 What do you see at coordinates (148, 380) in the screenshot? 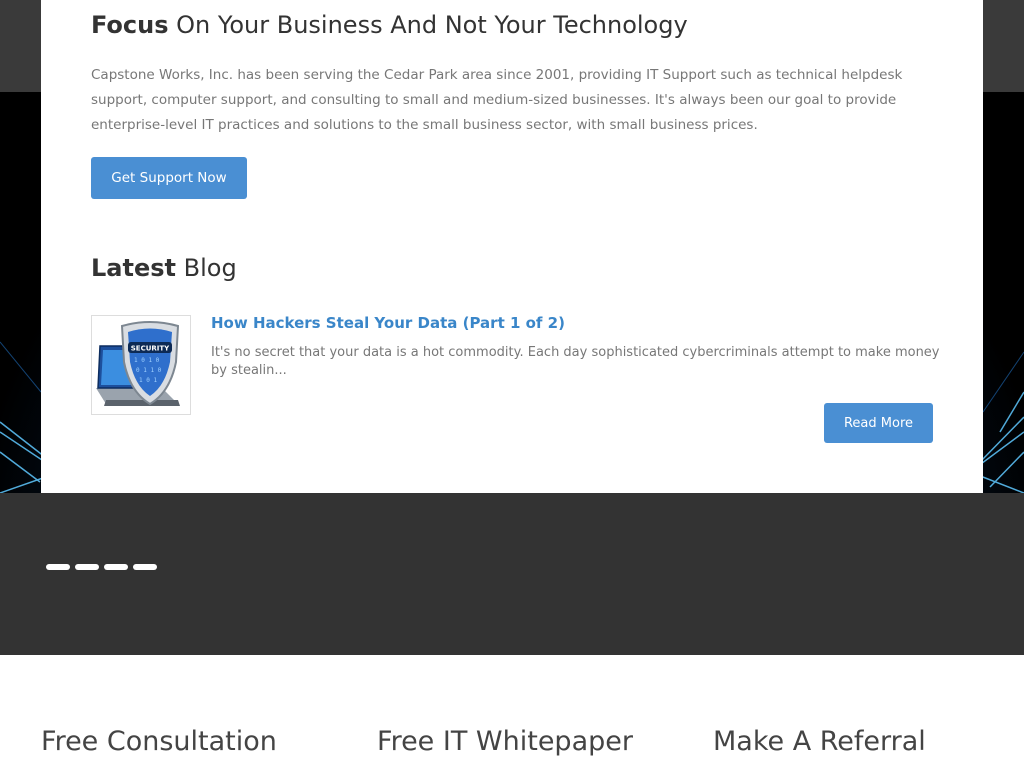
I see `svg-text: 1 0 1` at bounding box center [148, 380].